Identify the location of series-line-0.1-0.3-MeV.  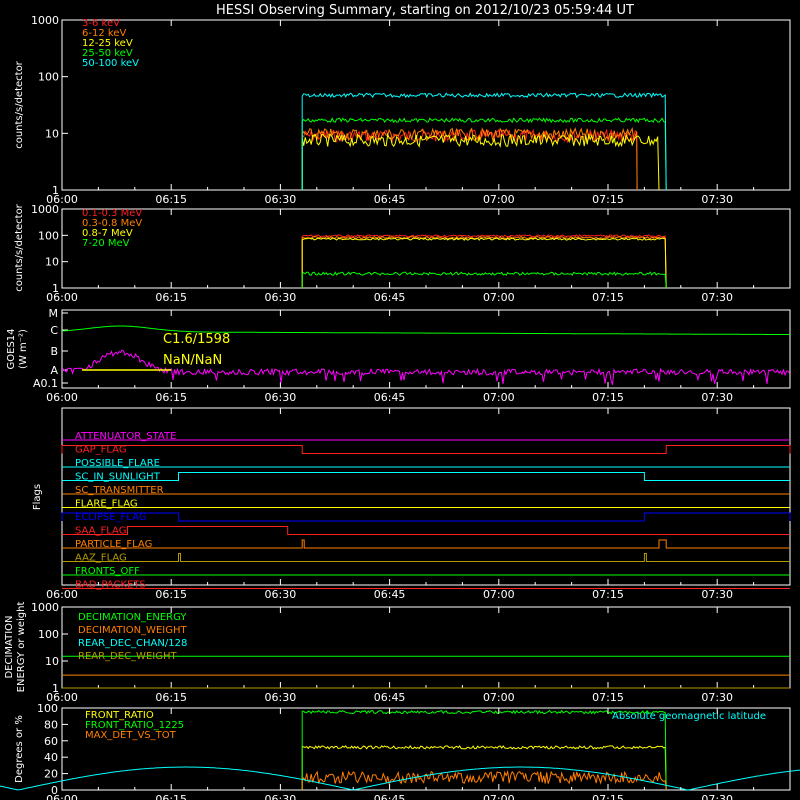
(484, 261).